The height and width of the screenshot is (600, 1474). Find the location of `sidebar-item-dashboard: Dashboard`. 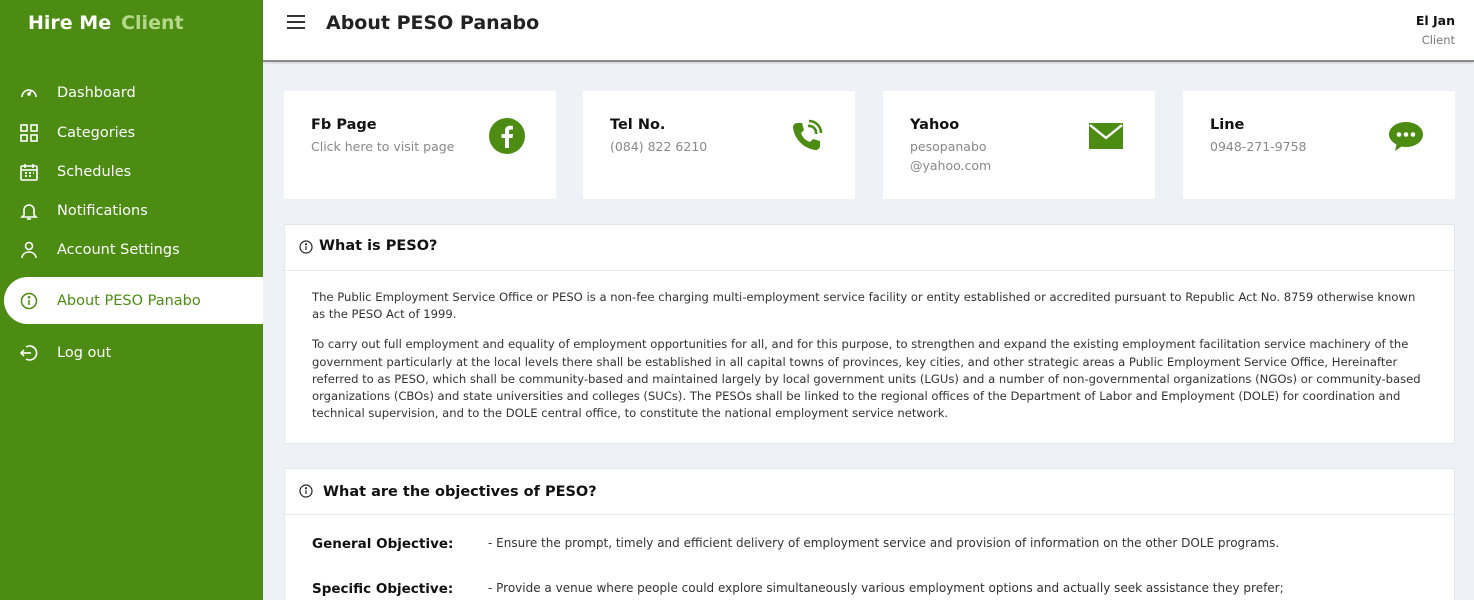

sidebar-item-dashboard: Dashboard is located at coordinates (131, 93).